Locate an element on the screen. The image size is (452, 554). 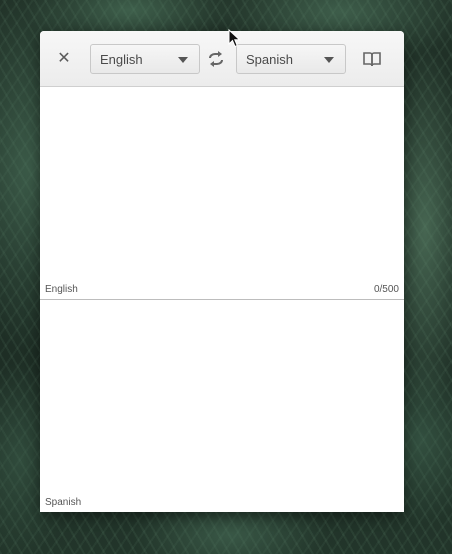
header-bar: ✕ English Spanish is located at coordinates (222, 59).